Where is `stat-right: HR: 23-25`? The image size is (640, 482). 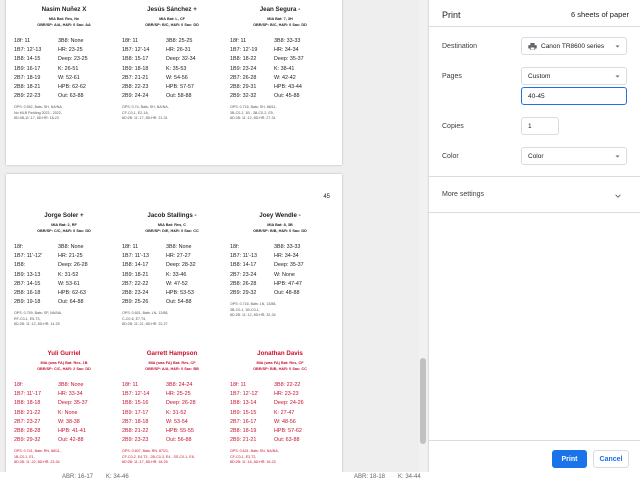
stat-right: HR: 23-25 is located at coordinates (70, 50).